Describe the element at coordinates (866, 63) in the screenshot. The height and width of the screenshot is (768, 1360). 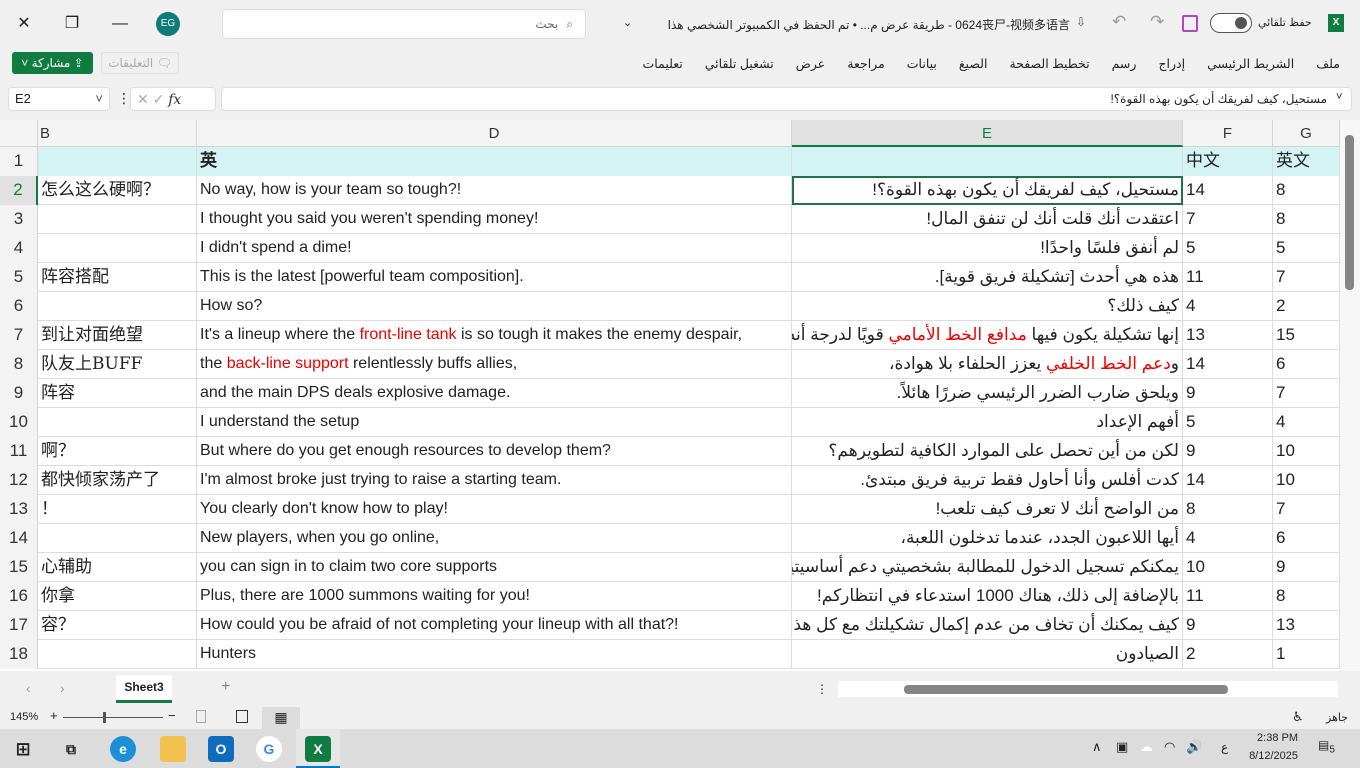
I see `ribbon-tab: مراجعة` at that location.